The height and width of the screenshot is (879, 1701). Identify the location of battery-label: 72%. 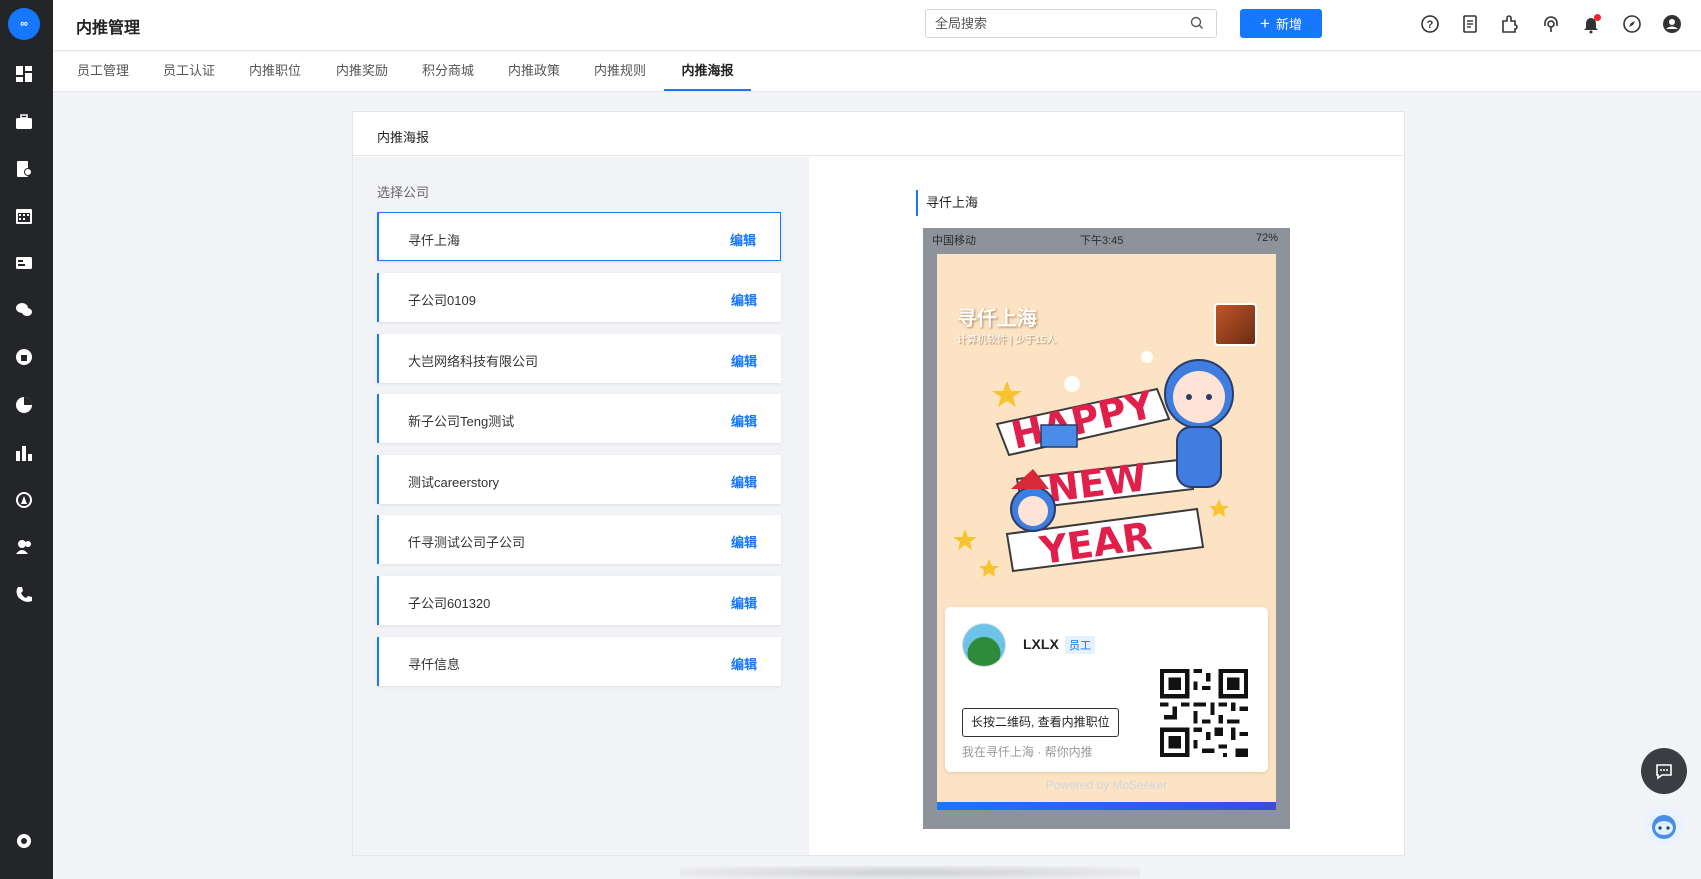
(1266, 238).